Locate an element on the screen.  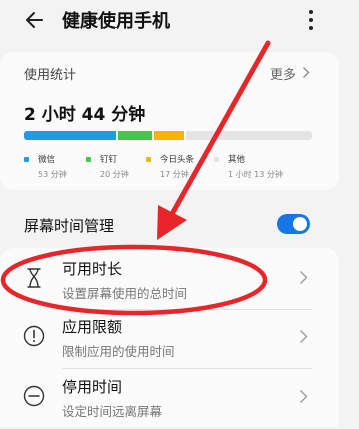
total-usage-time: 2 小时 44 分钟 is located at coordinates (85, 115).